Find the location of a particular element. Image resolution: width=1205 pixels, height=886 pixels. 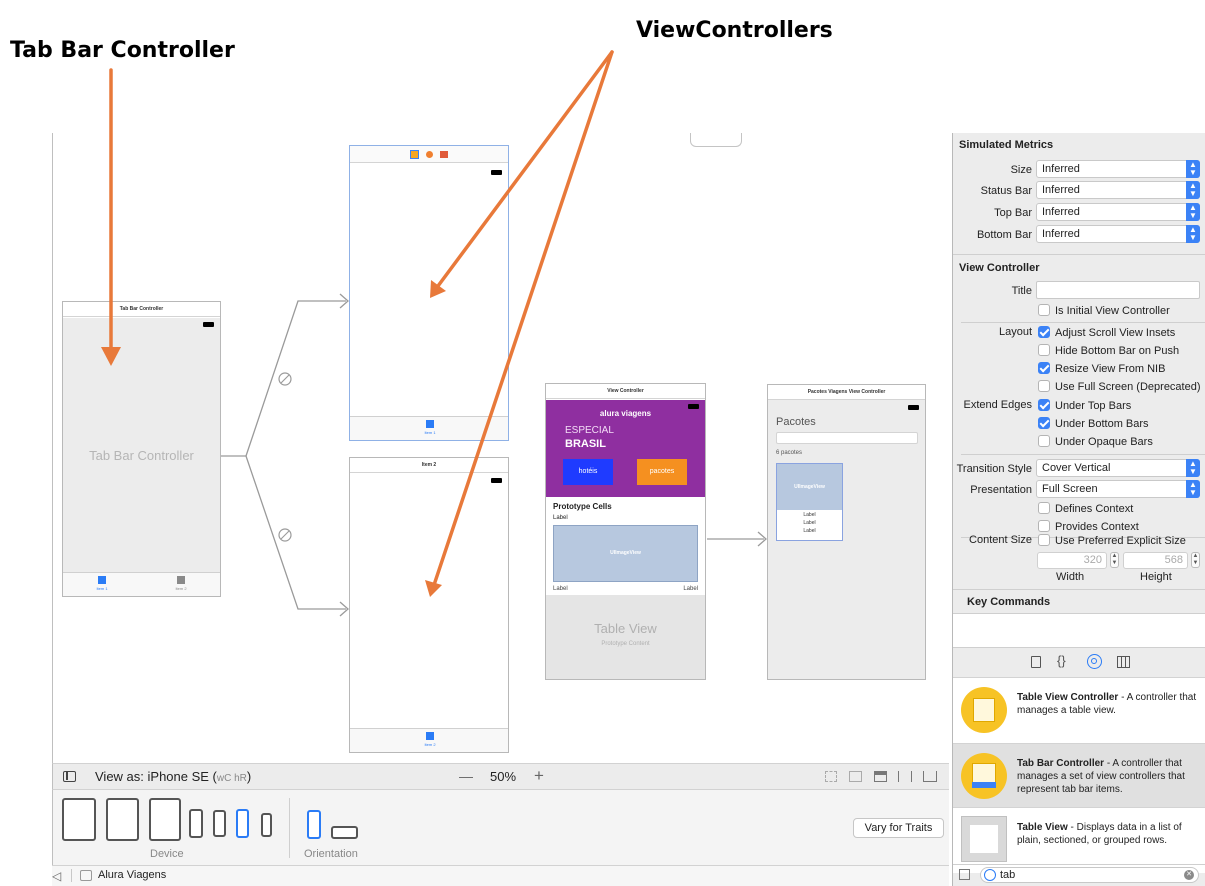

hoteis-button: hotéis is located at coordinates (588, 472).